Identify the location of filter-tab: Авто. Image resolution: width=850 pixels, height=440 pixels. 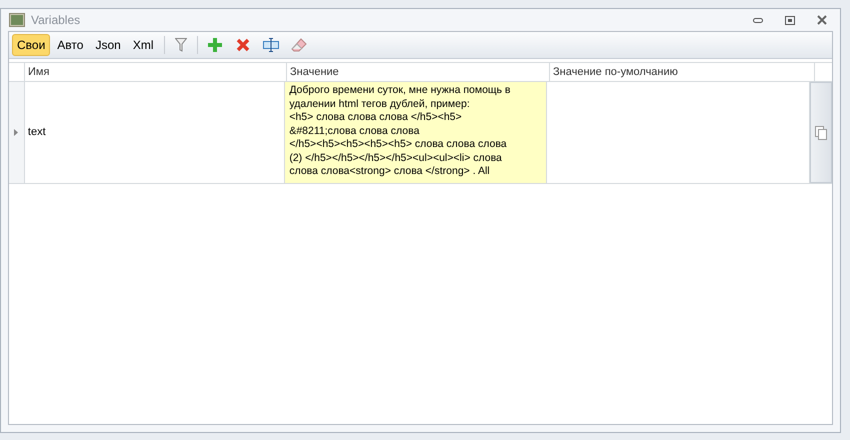
(70, 45).